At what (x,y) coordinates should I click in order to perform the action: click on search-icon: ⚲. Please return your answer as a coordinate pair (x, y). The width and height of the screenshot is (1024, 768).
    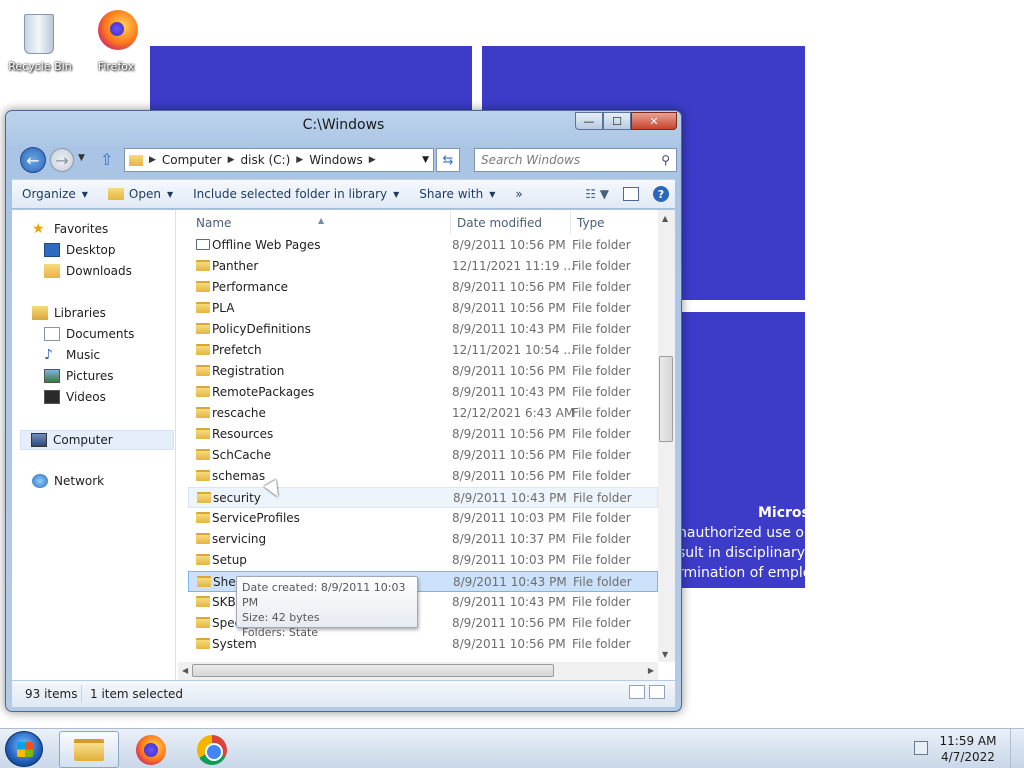
    Looking at the image, I should click on (665, 160).